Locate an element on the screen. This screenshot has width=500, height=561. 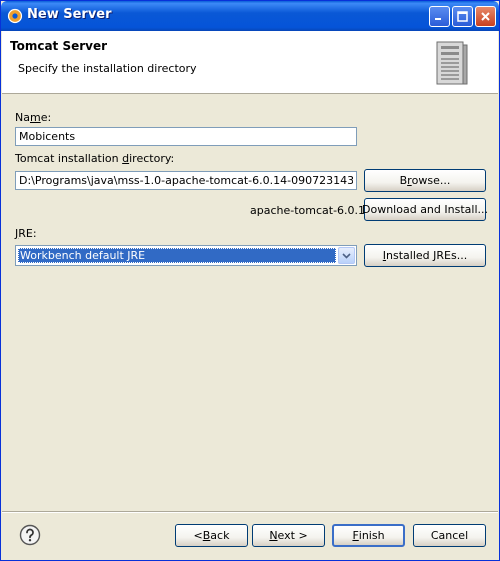
maximize-button is located at coordinates (462, 16).